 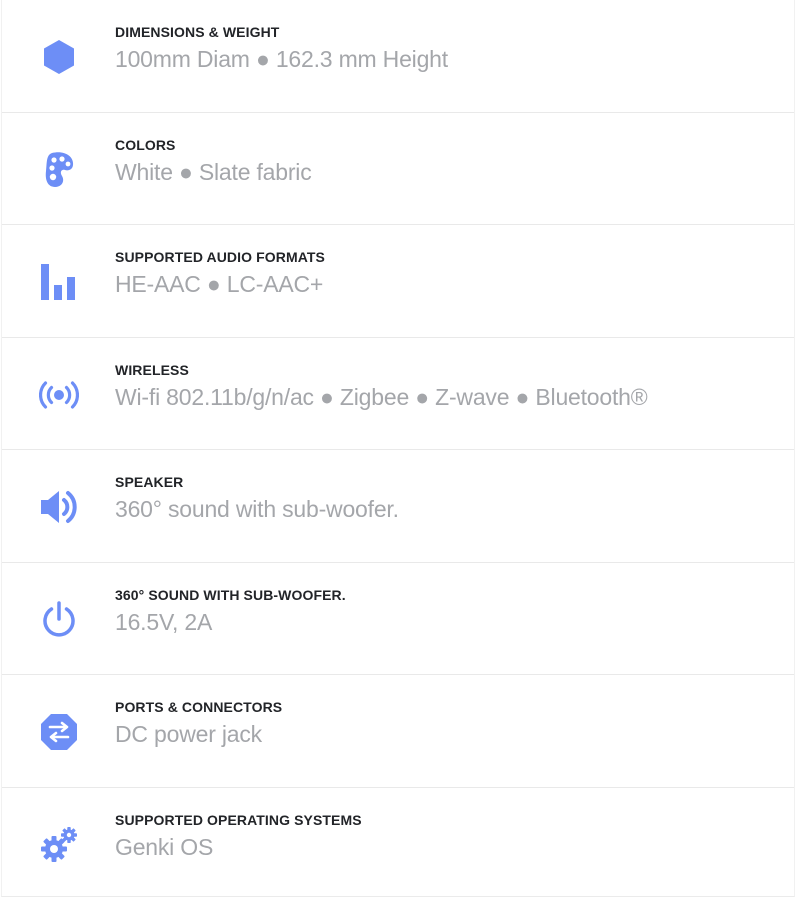 What do you see at coordinates (59, 395) in the screenshot?
I see `wireless-signal-icon` at bounding box center [59, 395].